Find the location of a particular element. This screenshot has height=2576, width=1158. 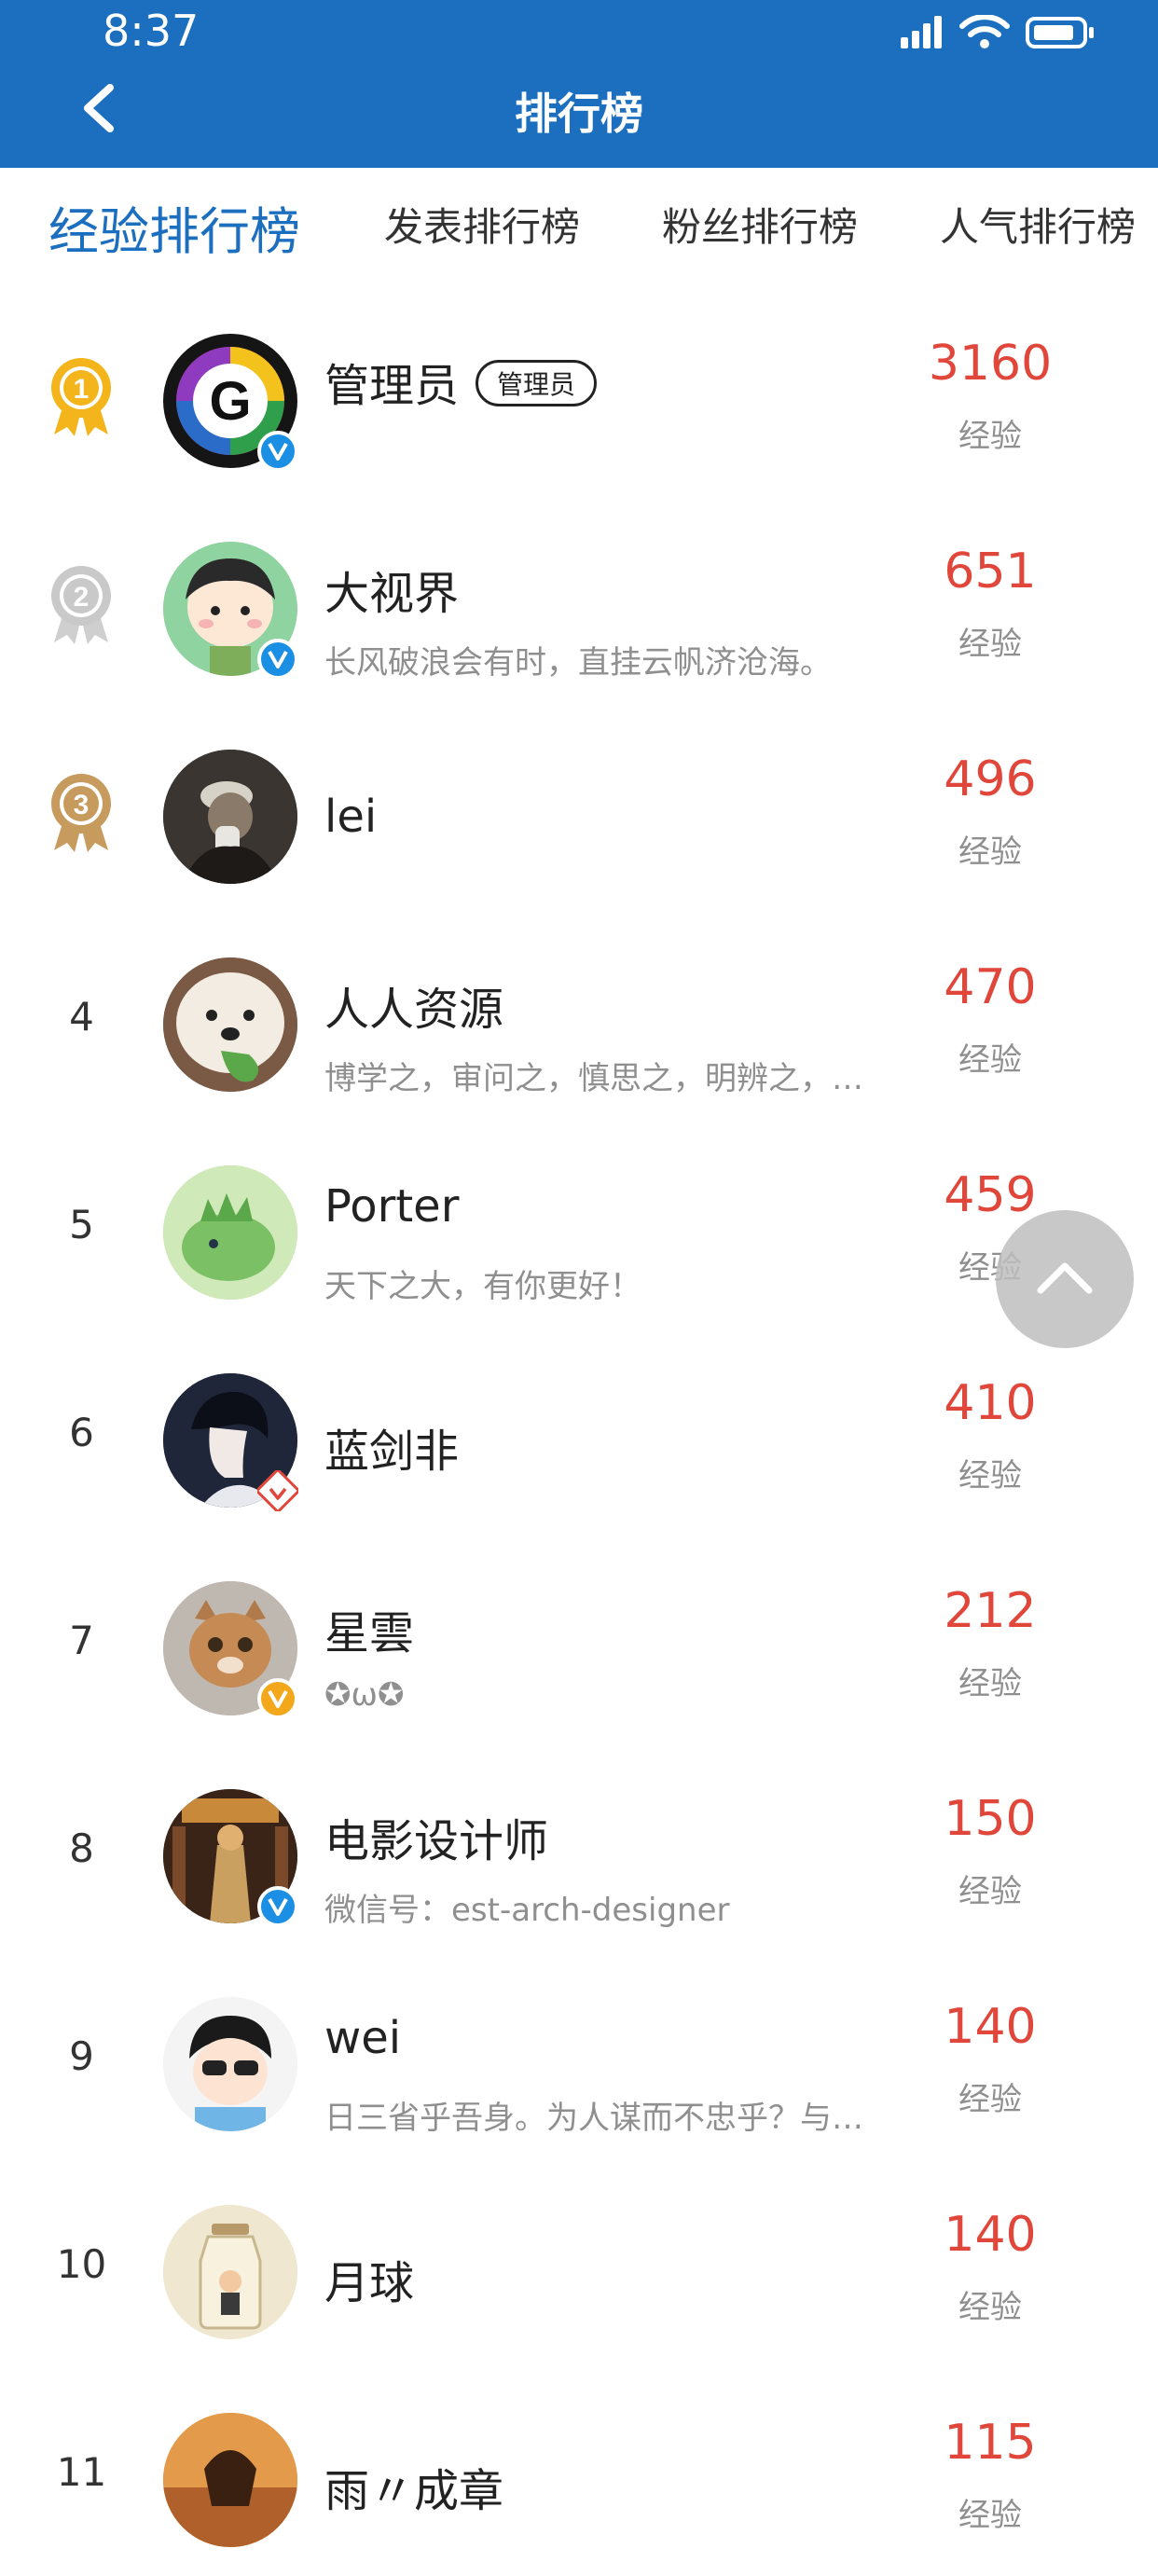

user-name: 月球 is located at coordinates (370, 2283).